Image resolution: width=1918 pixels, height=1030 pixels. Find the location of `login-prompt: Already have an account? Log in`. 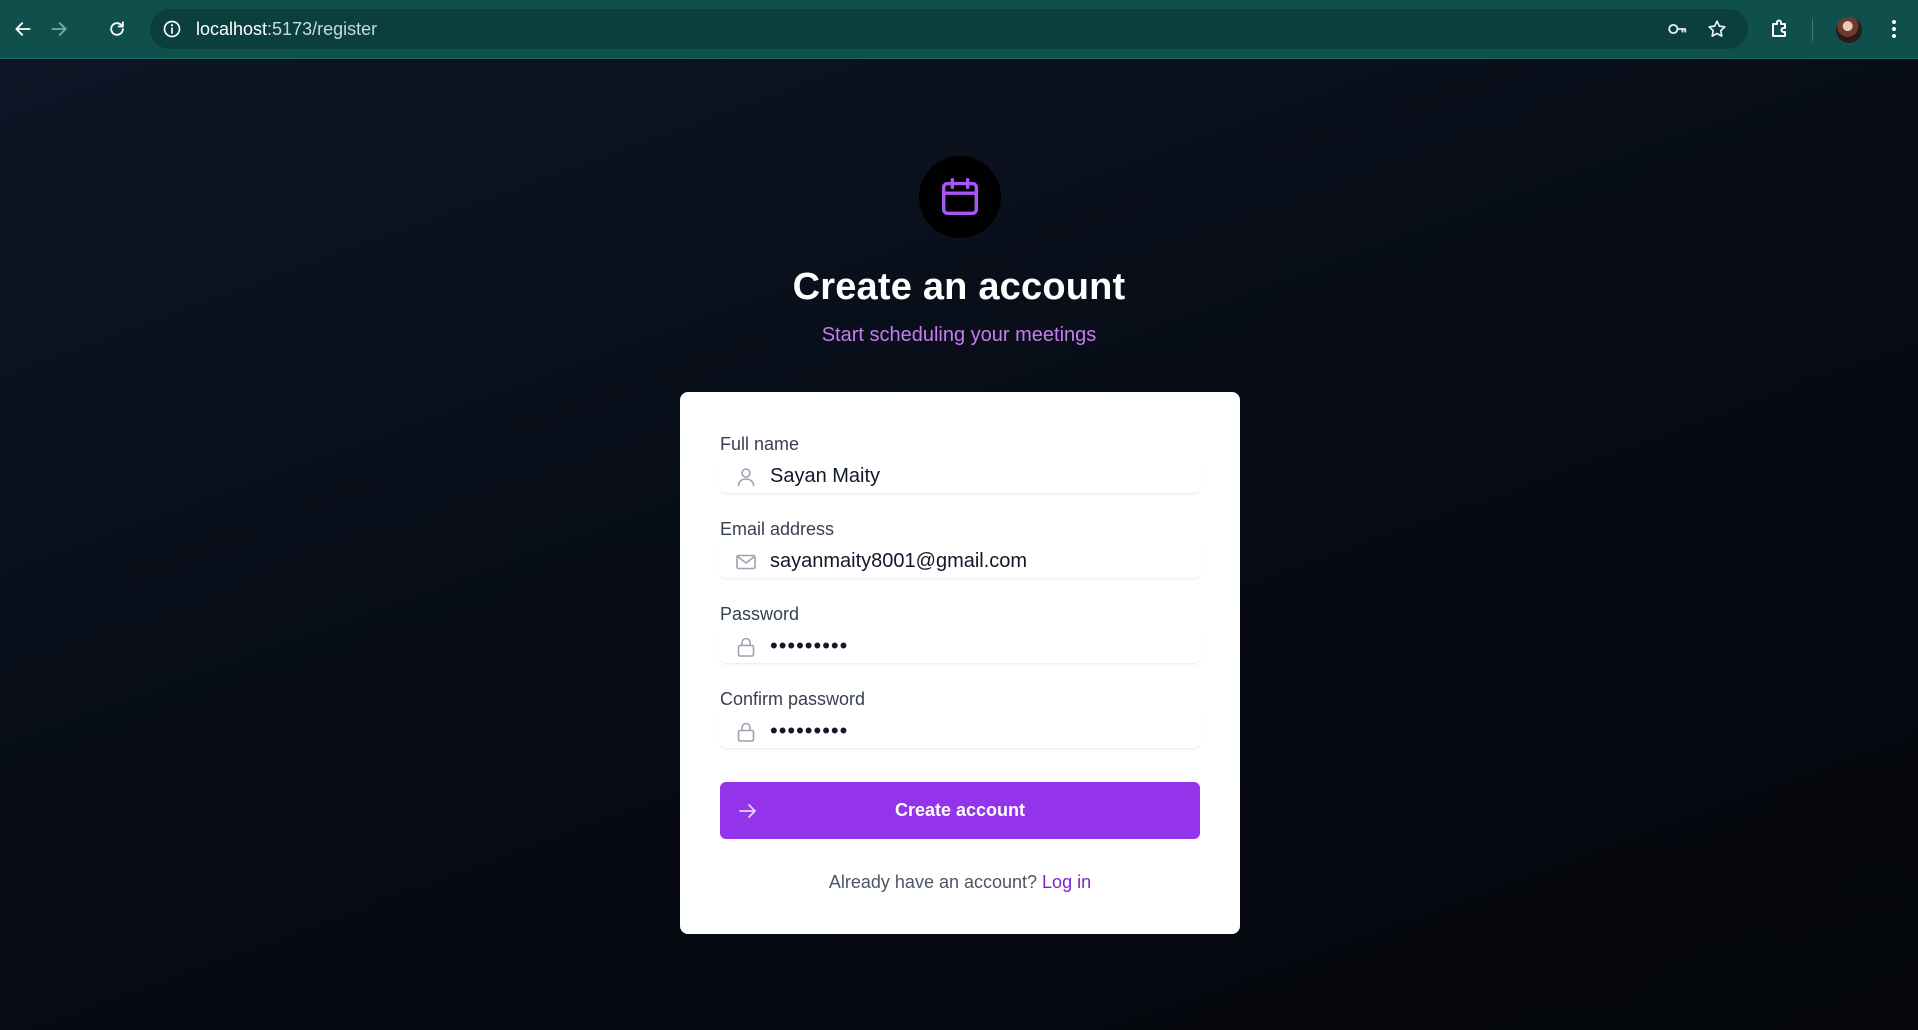

login-prompt: Already have an account? Log in is located at coordinates (960, 882).